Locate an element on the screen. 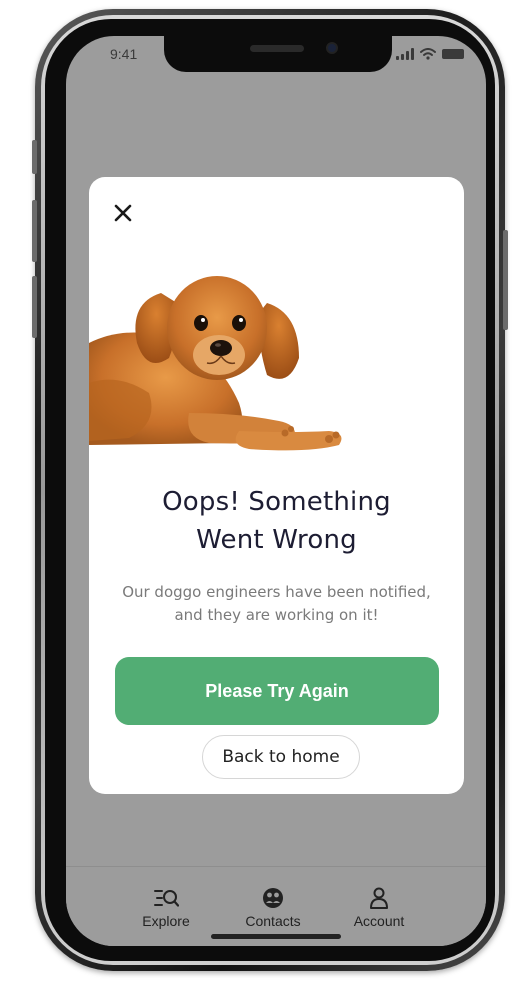  battery-icon is located at coordinates (453, 54).